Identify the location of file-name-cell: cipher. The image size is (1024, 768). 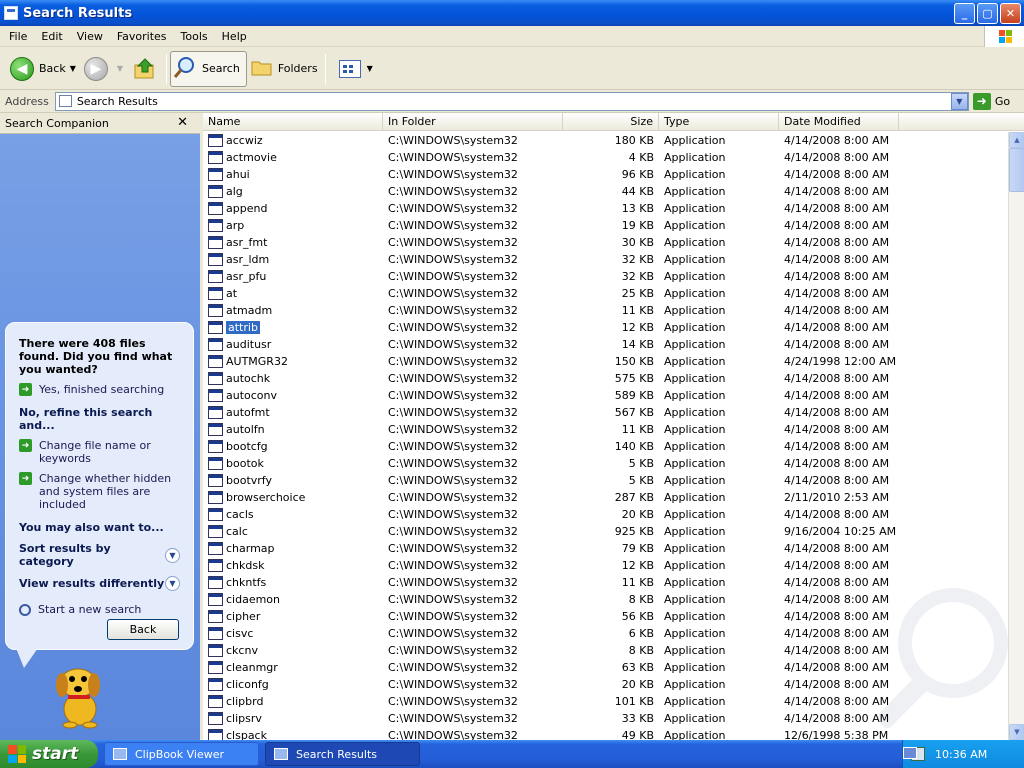
(293, 616).